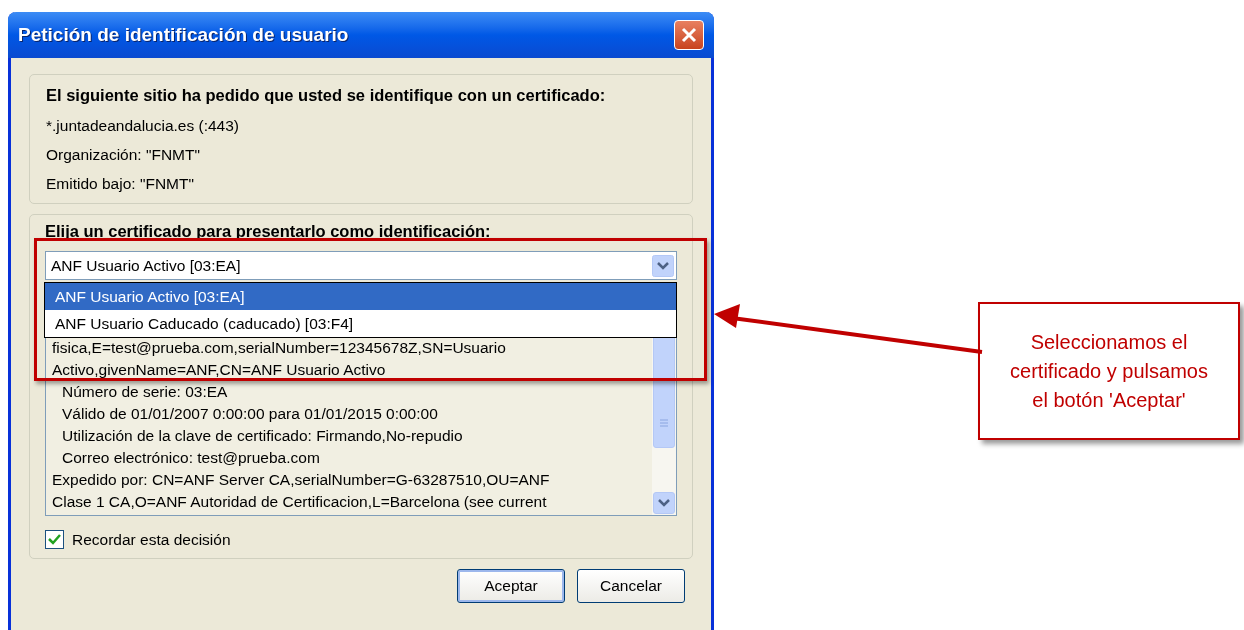 The height and width of the screenshot is (630, 1244). I want to click on site-info-text: *.juntadeandalucia.es (:443), so click(143, 125).